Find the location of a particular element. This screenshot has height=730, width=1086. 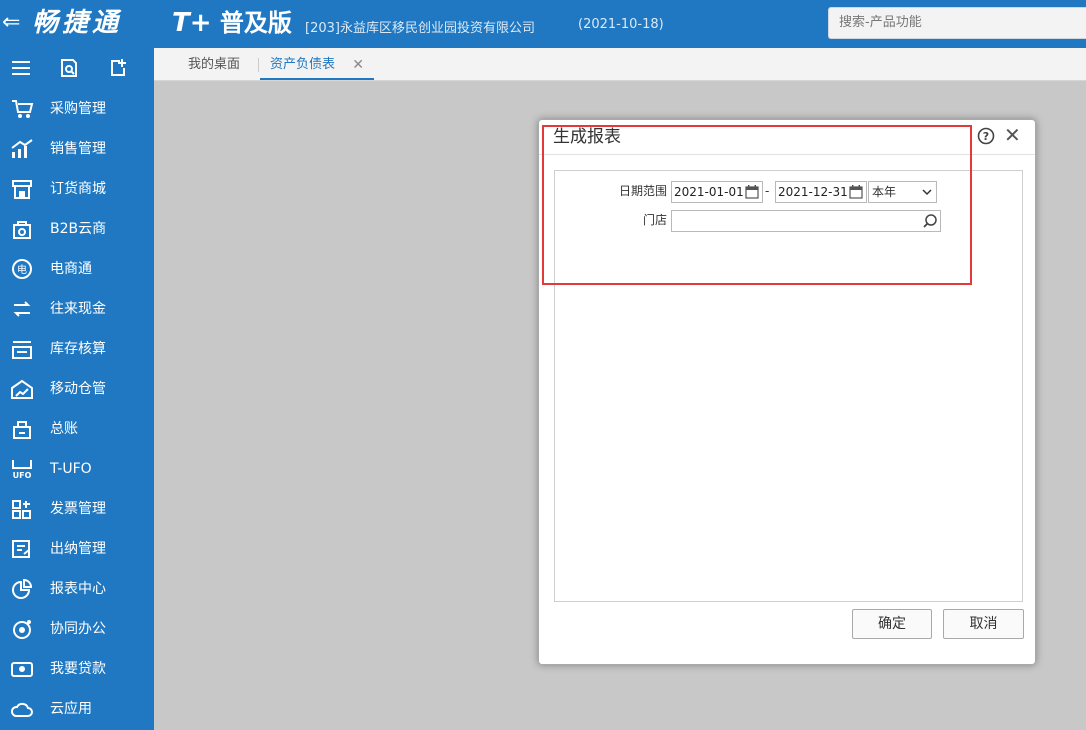

cloud-icon is located at coordinates (21, 709).